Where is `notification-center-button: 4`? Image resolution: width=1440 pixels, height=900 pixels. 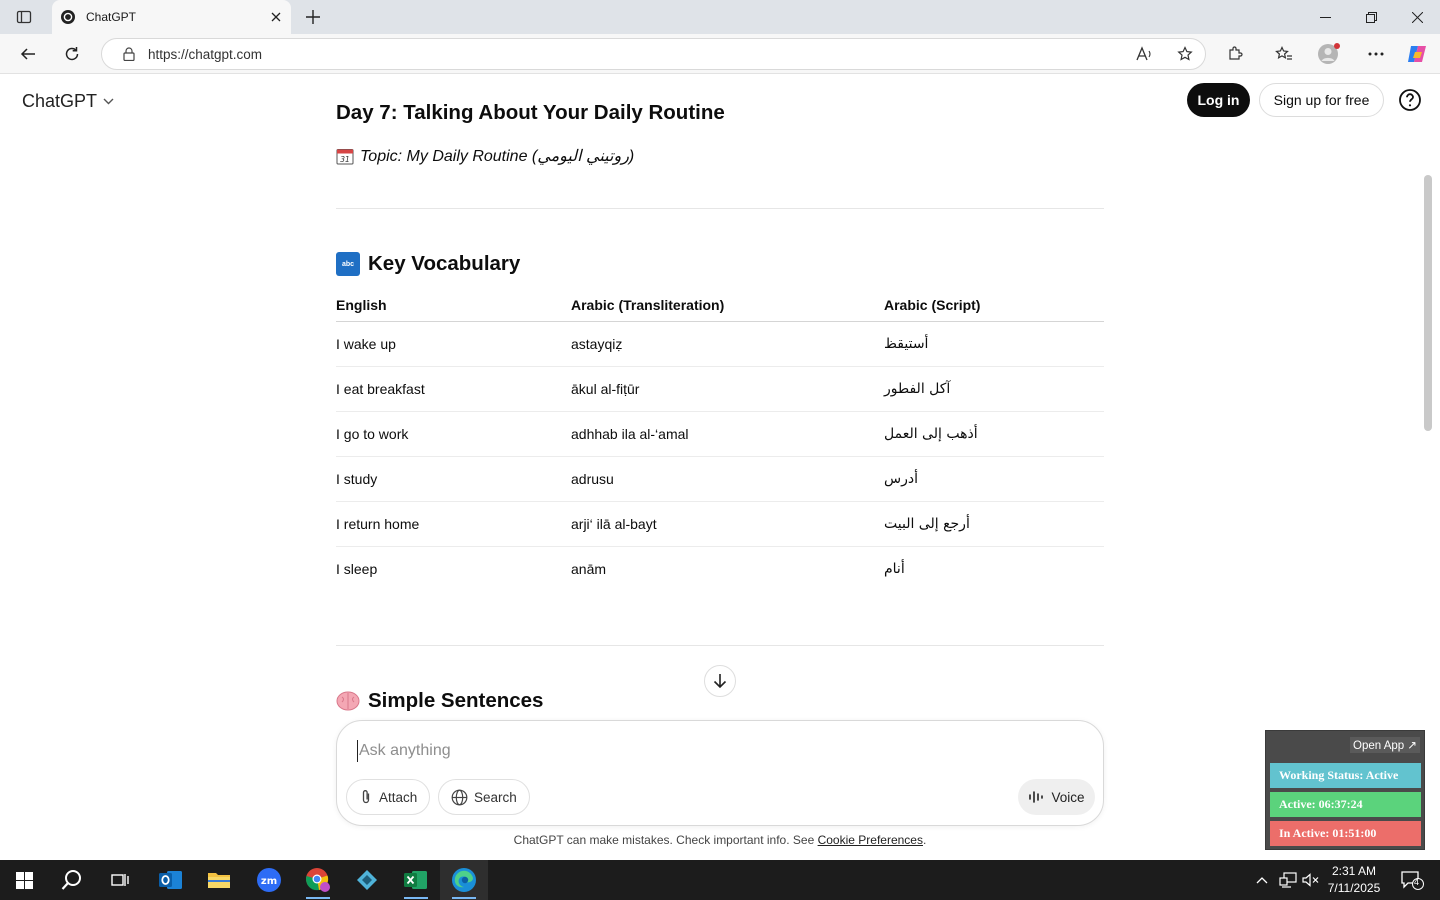 notification-center-button: 4 is located at coordinates (1412, 880).